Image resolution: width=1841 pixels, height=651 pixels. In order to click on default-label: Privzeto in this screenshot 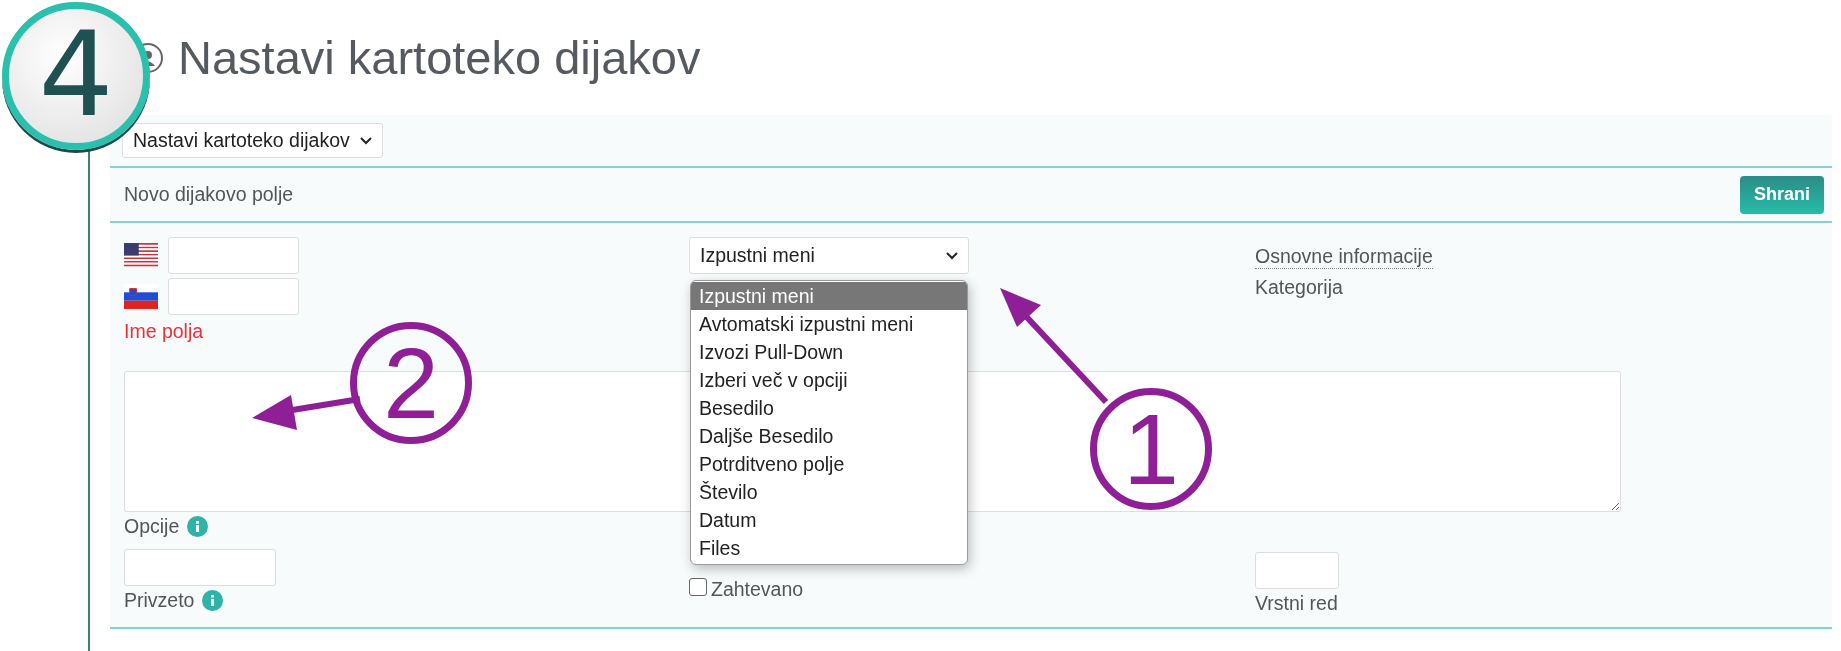, I will do `click(159, 600)`.